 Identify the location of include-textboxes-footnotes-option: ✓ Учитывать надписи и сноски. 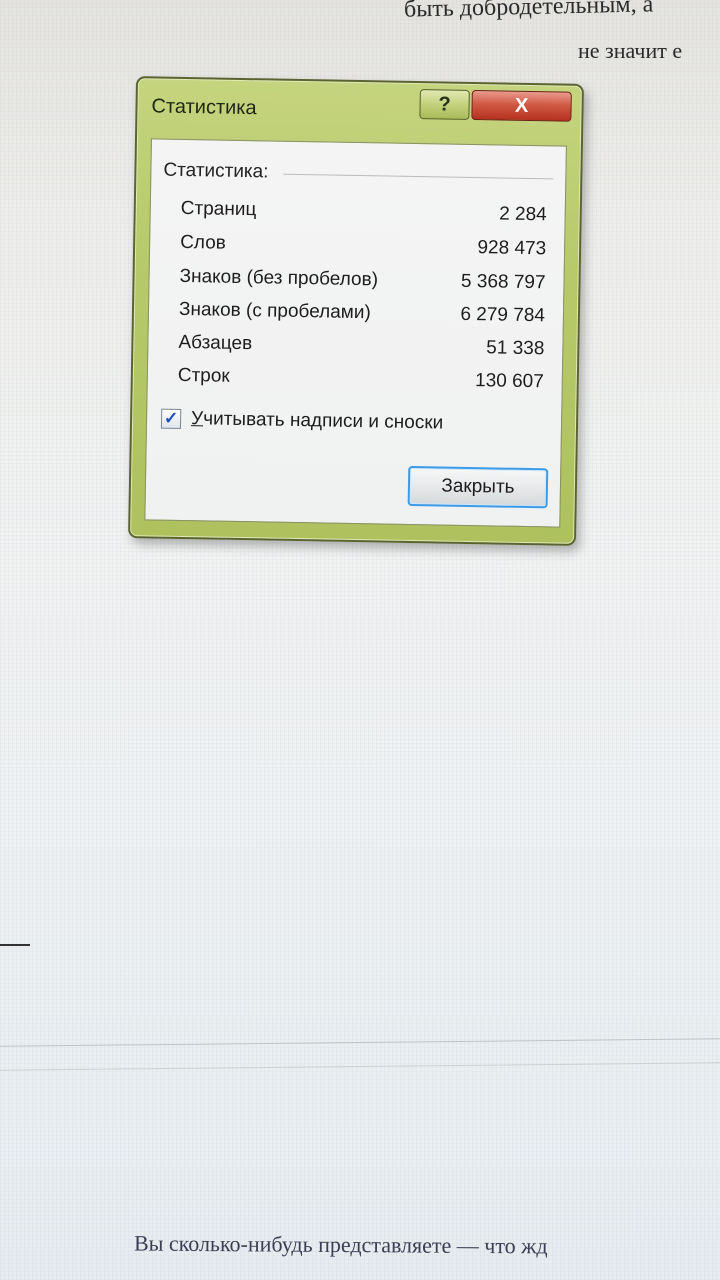
(302, 421).